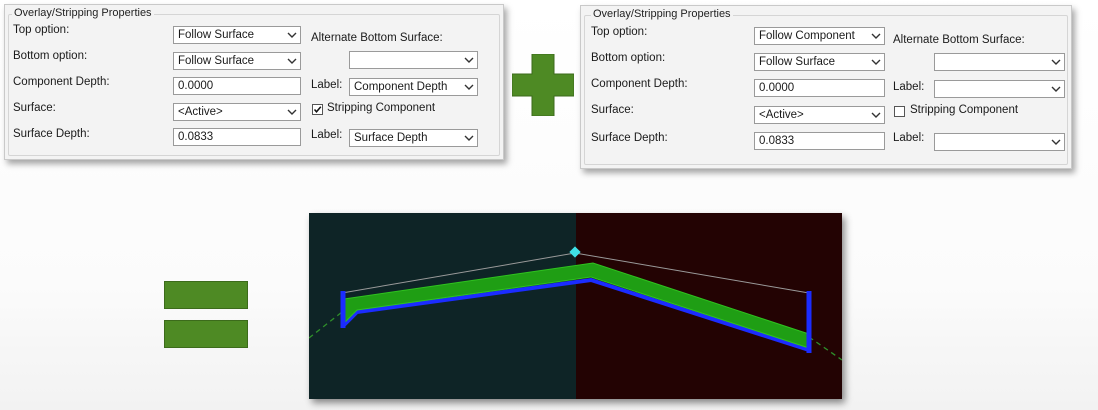 Image resolution: width=1098 pixels, height=410 pixels. What do you see at coordinates (41, 30) in the screenshot?
I see `left-top-option-label: Top option:` at bounding box center [41, 30].